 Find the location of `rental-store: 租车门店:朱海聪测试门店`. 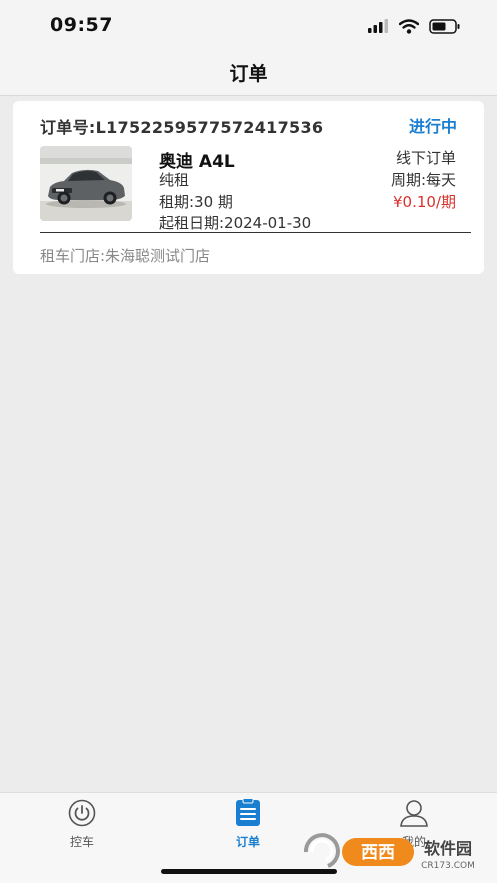

rental-store: 租车门店:朱海聪测试门店 is located at coordinates (125, 256).